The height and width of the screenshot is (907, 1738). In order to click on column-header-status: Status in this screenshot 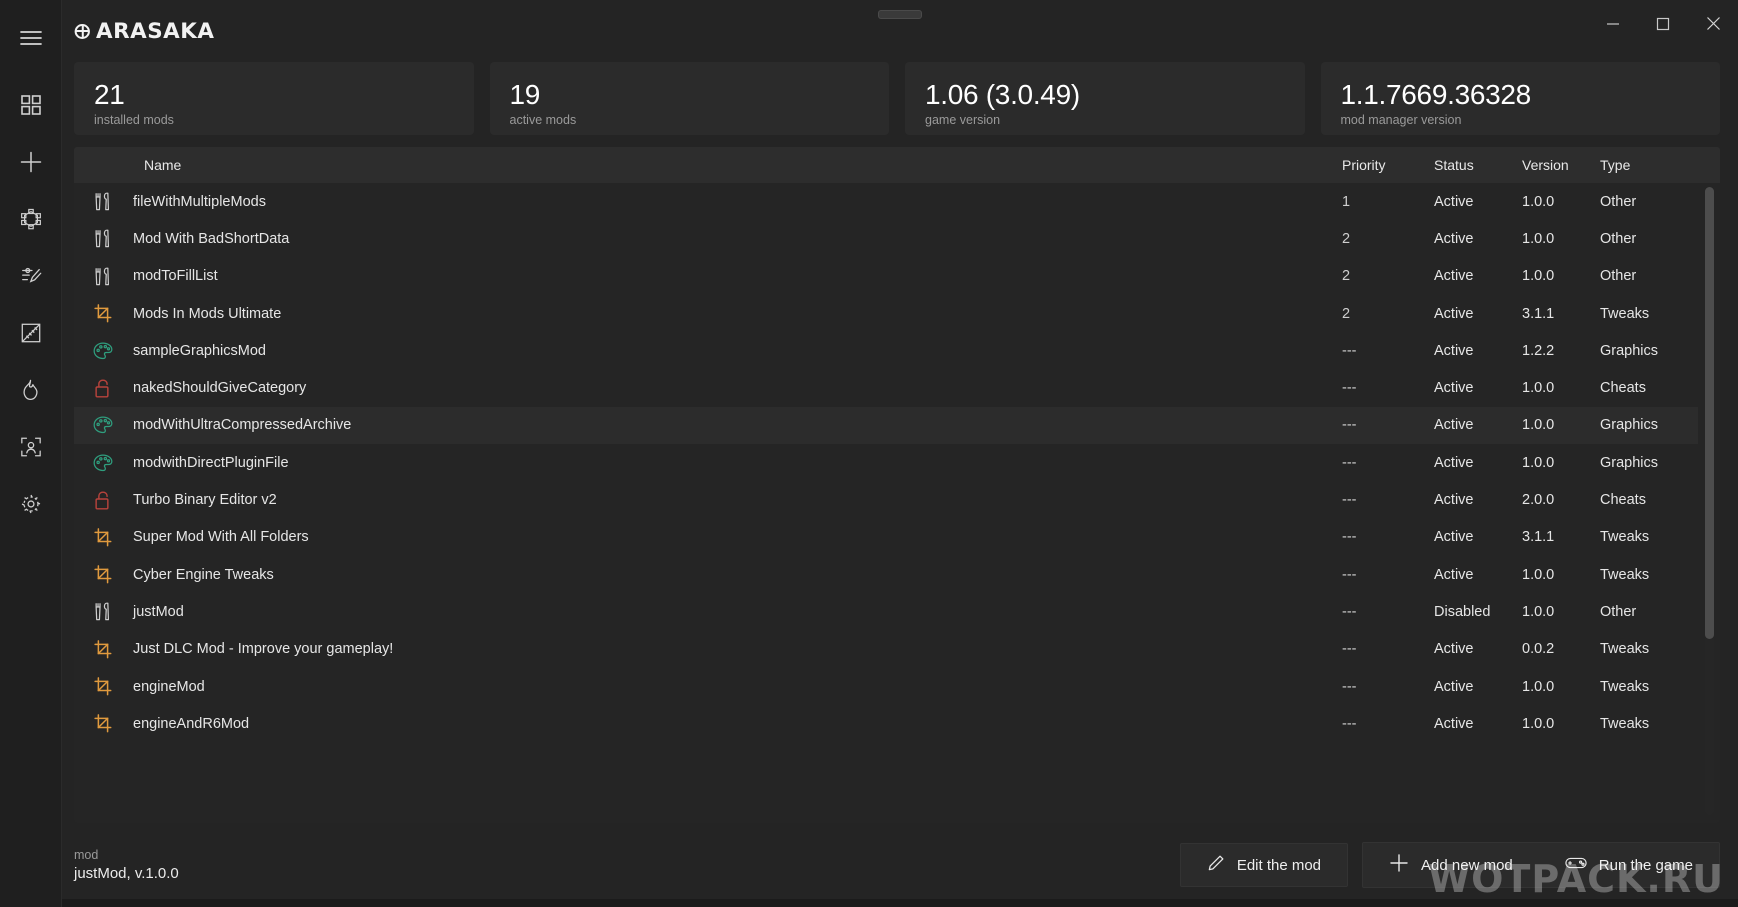, I will do `click(1478, 165)`.